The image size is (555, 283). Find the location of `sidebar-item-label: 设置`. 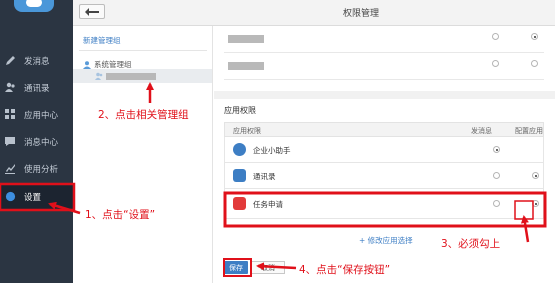

sidebar-item-label: 设置 is located at coordinates (33, 197).